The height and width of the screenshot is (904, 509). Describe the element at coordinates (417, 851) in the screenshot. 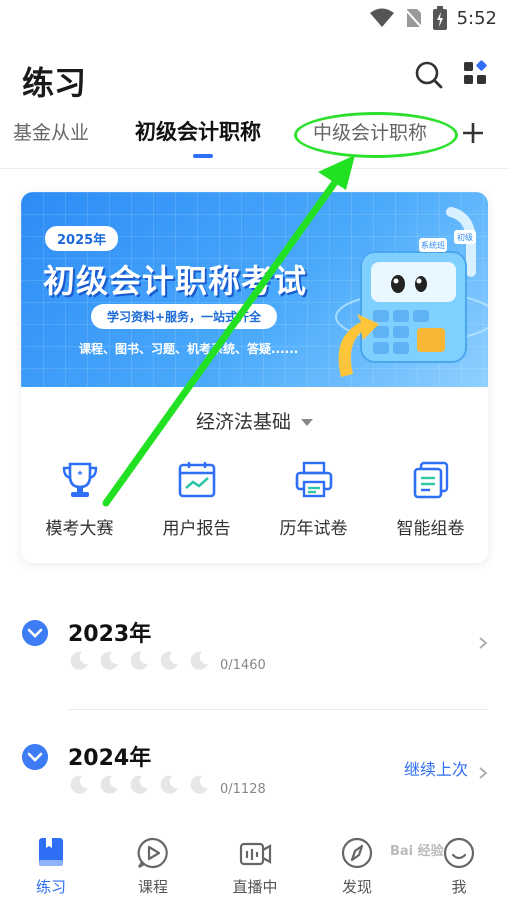

I see `watermark: Bai 经验` at that location.